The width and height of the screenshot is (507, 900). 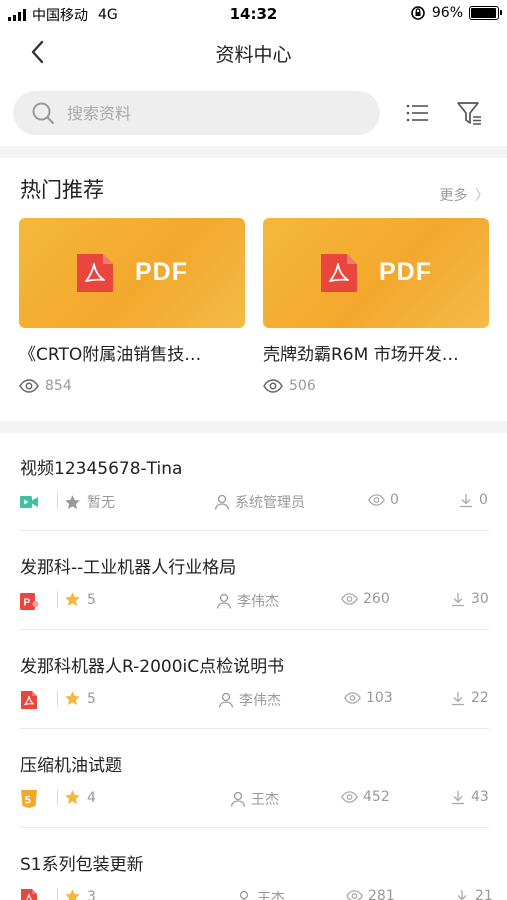 What do you see at coordinates (447, 13) in the screenshot?
I see `battery-percent: 96%` at bounding box center [447, 13].